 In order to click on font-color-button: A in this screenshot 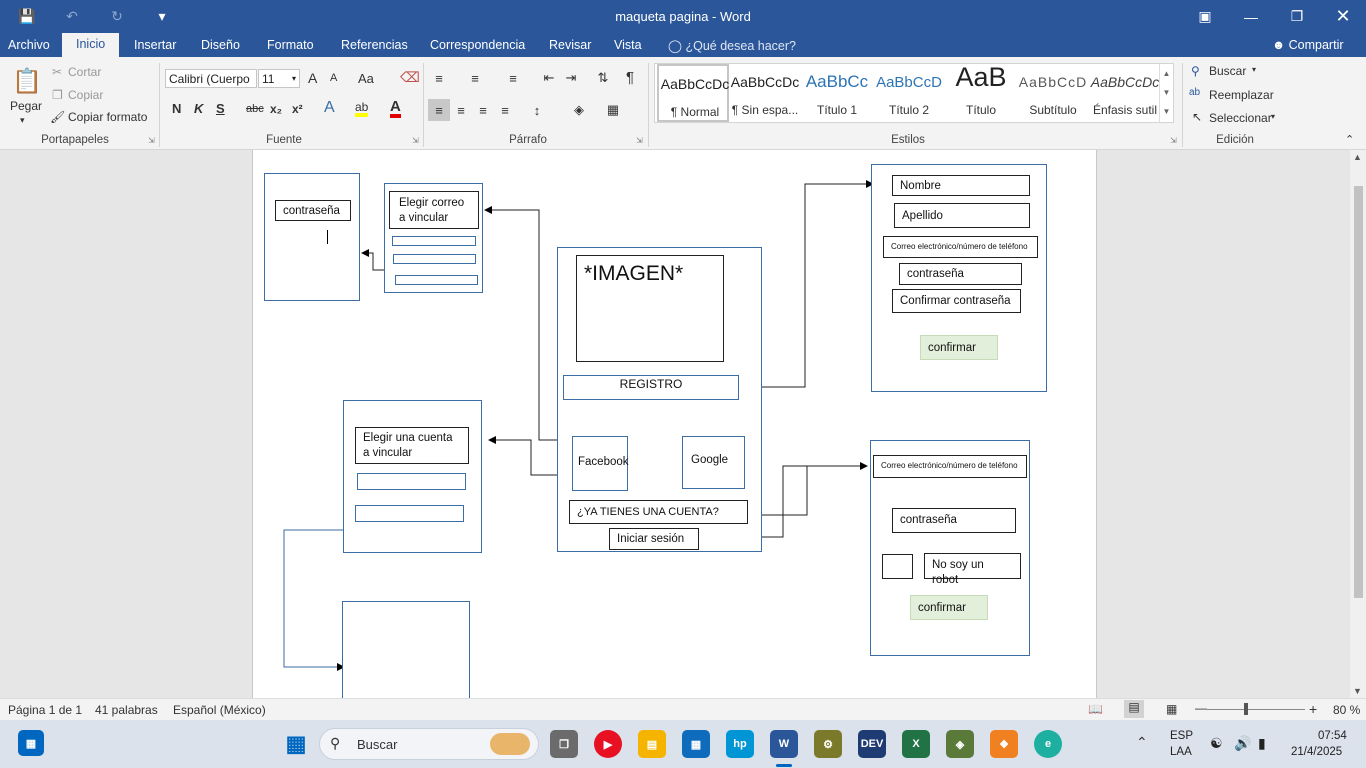, I will do `click(395, 108)`.